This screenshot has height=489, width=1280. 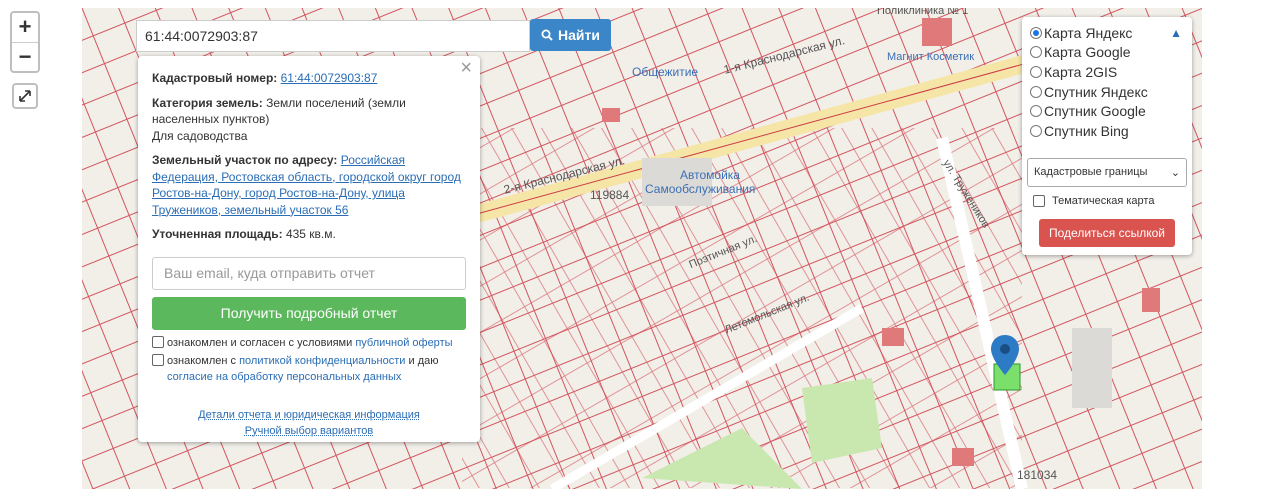 What do you see at coordinates (931, 57) in the screenshot?
I see `map-poi-label: Магнит Косметик` at bounding box center [931, 57].